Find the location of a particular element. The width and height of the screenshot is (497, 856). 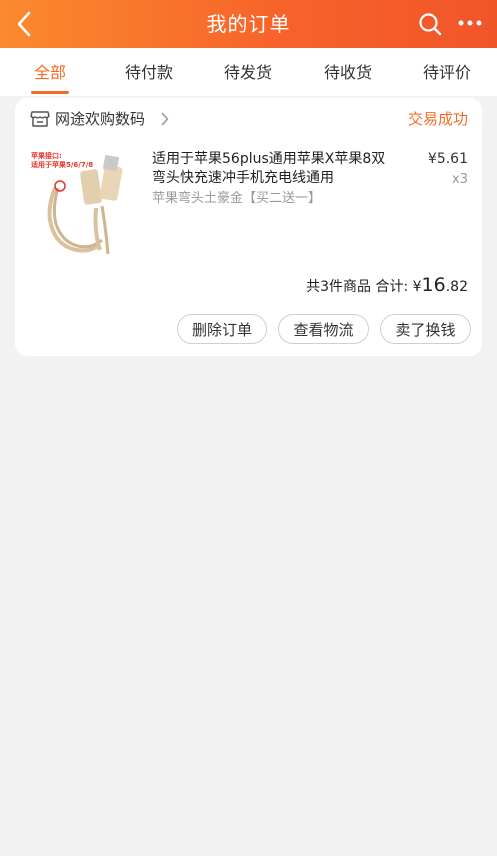

order-tabs: 全部 待付款 待发货 待收货 待评价 is located at coordinates (248, 72).